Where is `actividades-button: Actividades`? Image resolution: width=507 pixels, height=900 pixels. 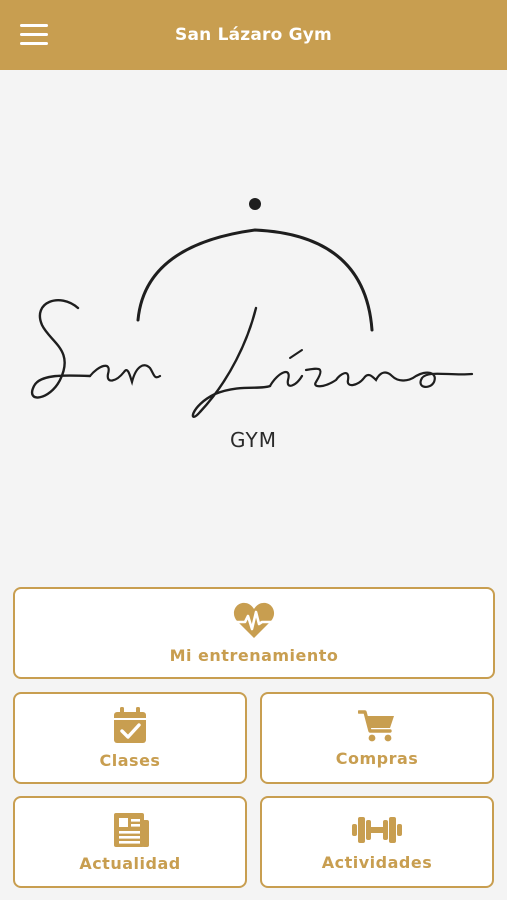 actividades-button: Actividades is located at coordinates (377, 842).